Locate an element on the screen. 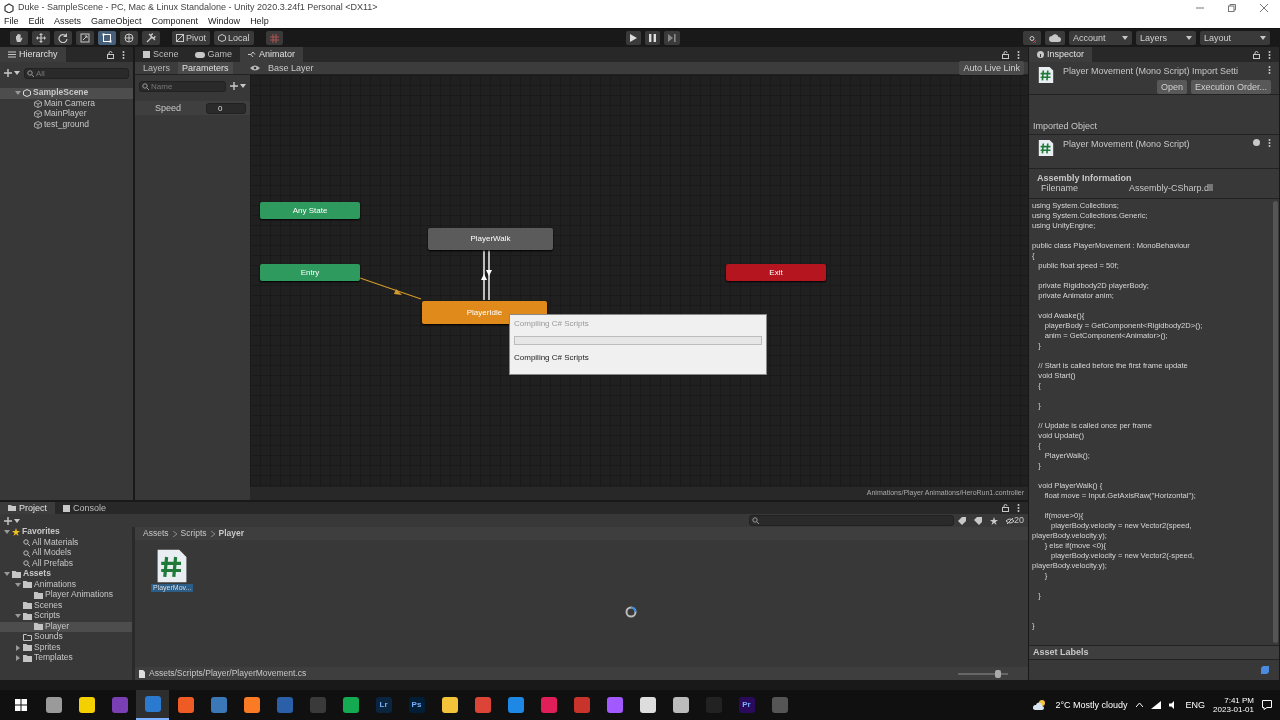  tree-item: Templates is located at coordinates (66, 658).